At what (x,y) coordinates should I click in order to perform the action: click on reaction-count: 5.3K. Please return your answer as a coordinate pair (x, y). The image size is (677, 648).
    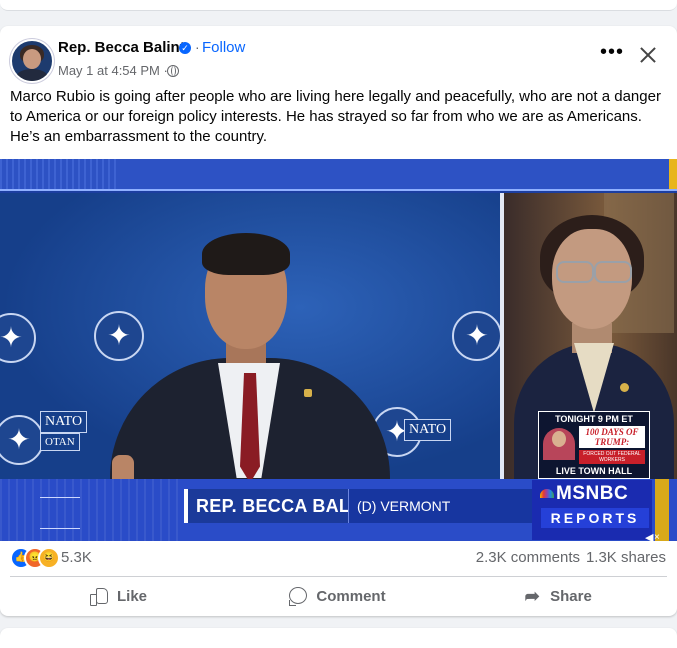
    Looking at the image, I should click on (76, 557).